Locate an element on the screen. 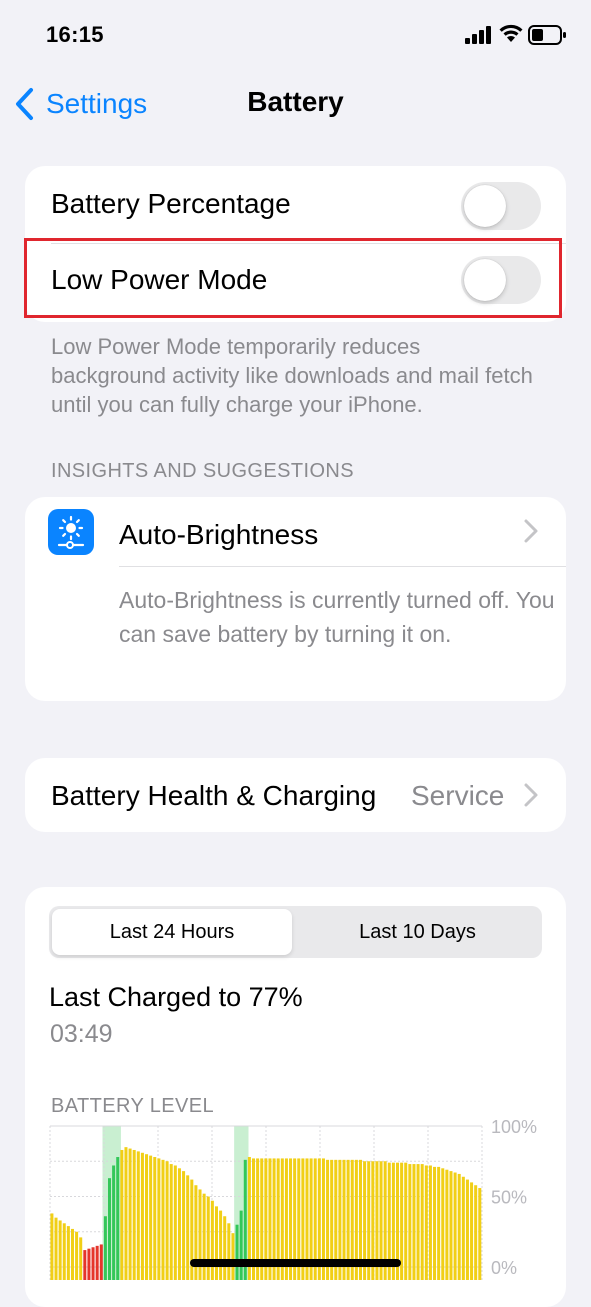 This screenshot has width=591, height=1307. y-tick-label: 50% is located at coordinates (509, 1198).